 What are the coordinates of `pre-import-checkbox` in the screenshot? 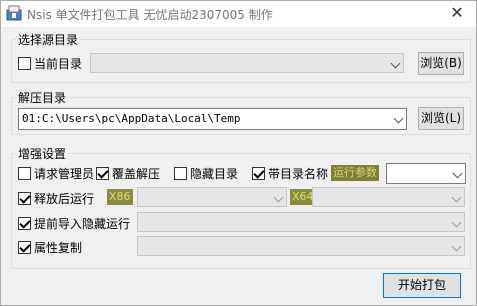 It's located at (24, 223).